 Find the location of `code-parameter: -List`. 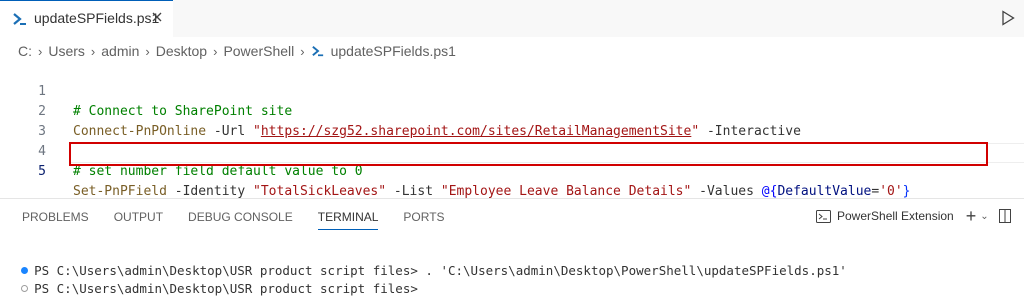

code-parameter: -List is located at coordinates (413, 191).